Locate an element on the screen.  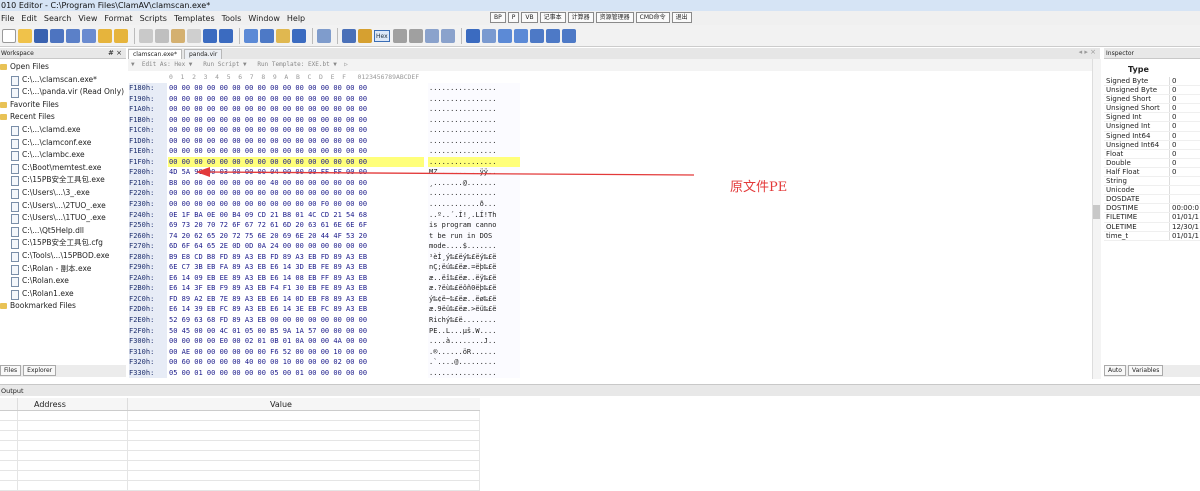
tree-item: C:\...\Qt5Help.dll is located at coordinates (63, 231).